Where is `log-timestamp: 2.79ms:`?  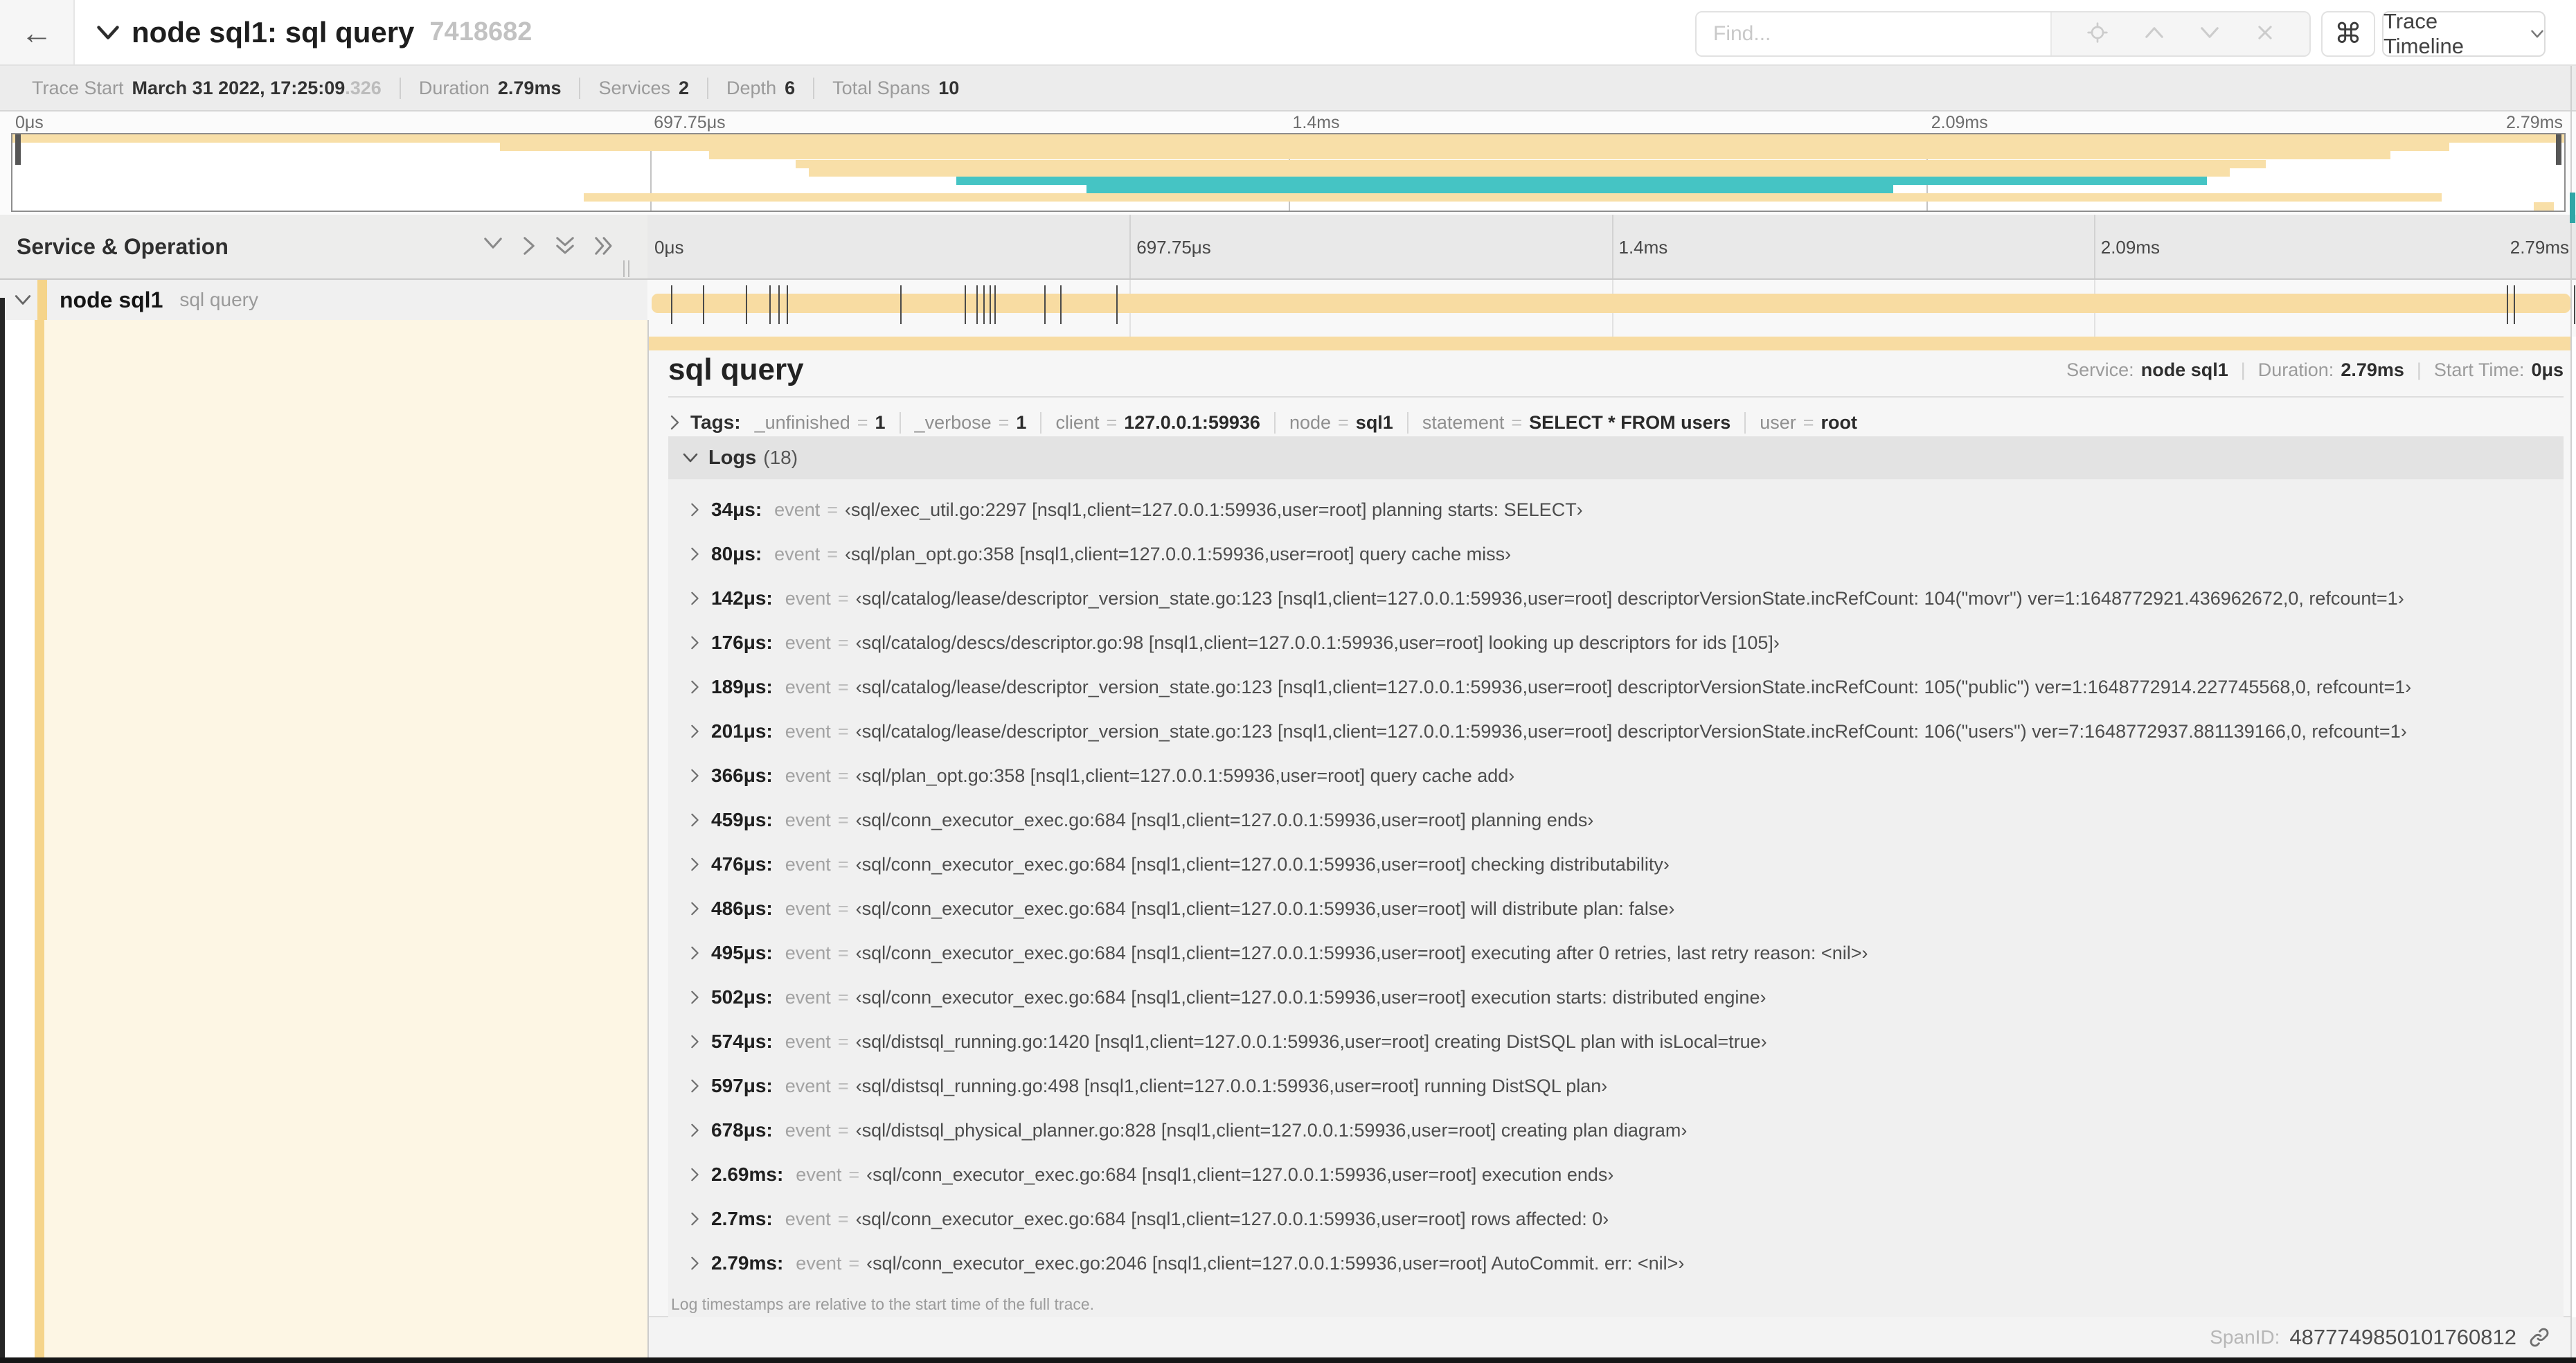 log-timestamp: 2.79ms: is located at coordinates (748, 1263).